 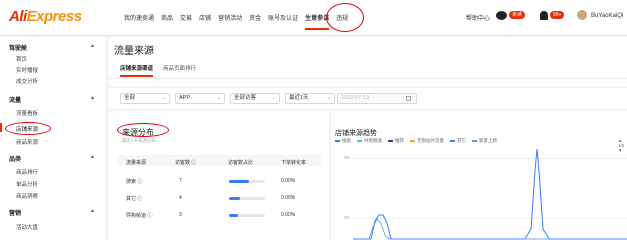 What do you see at coordinates (27, 81) in the screenshot?
I see `sidebar-item-deal-analysis: 成交分析` at bounding box center [27, 81].